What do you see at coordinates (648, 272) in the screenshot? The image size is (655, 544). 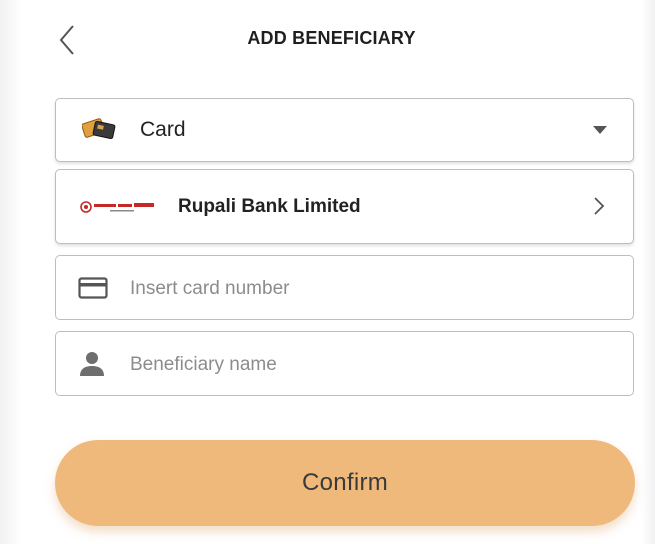 I see `right-edge-shadow` at bounding box center [648, 272].